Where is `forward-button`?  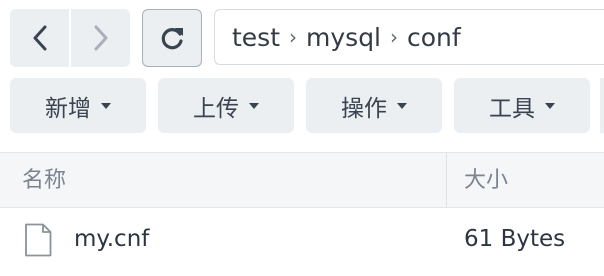 forward-button is located at coordinates (99, 38).